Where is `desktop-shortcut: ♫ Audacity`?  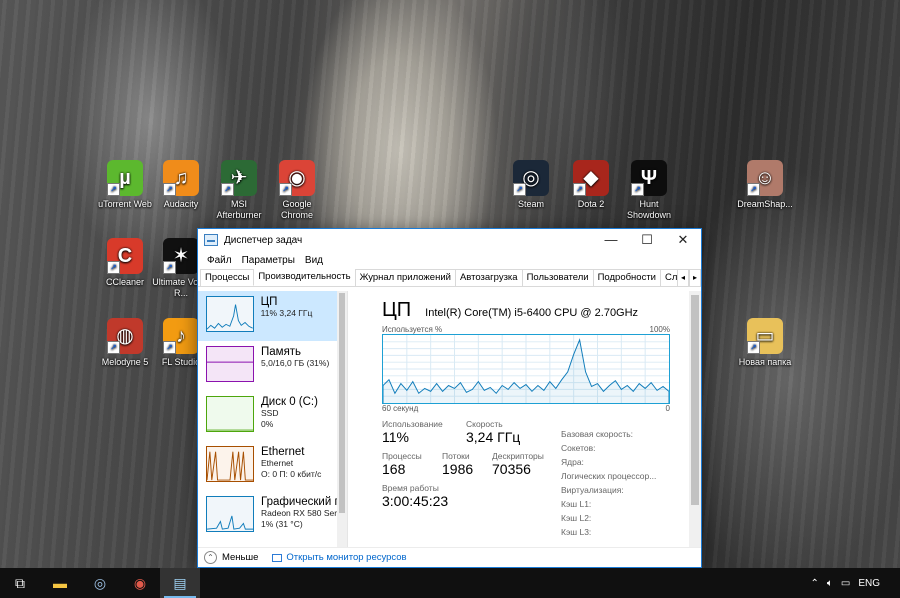
desktop-shortcut: ♫ Audacity is located at coordinates (181, 185).